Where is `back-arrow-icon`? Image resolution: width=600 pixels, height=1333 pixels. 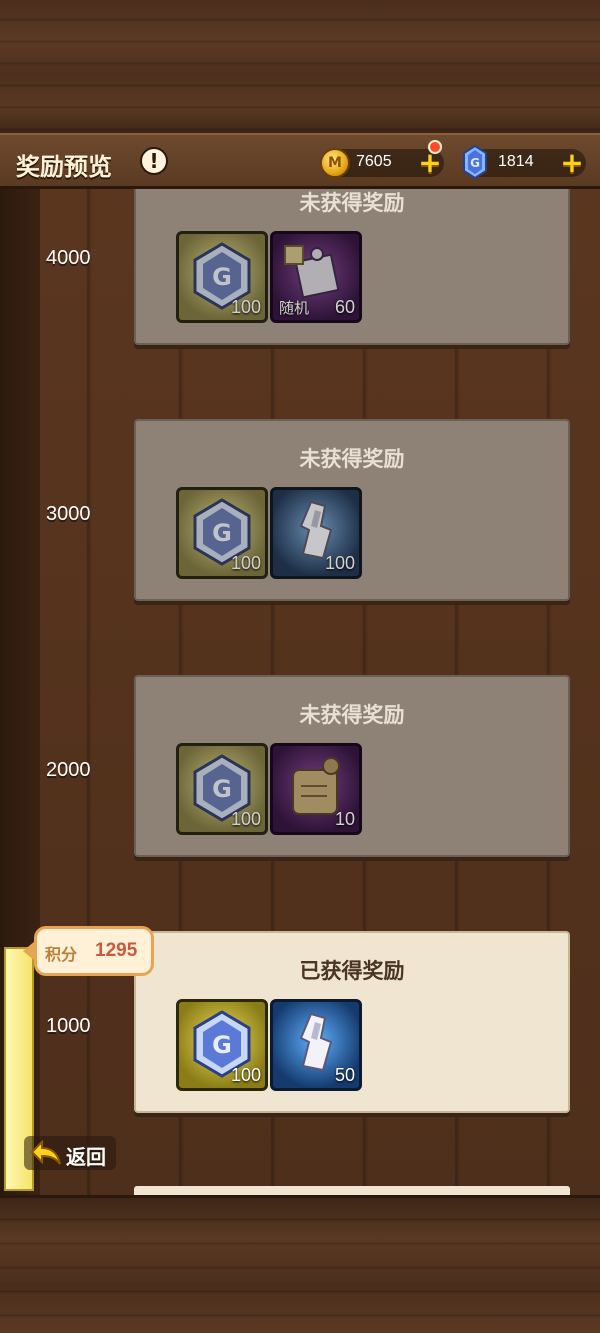
back-arrow-icon is located at coordinates (45, 1152).